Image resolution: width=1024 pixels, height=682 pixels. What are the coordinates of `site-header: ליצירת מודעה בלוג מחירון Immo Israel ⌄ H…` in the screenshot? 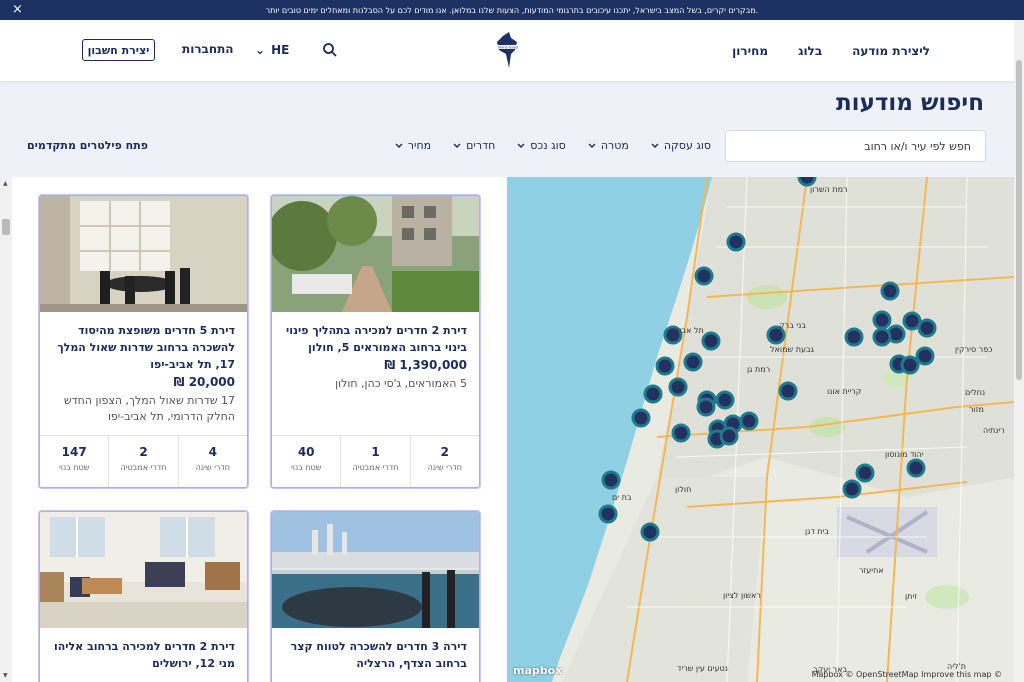 It's located at (507, 50).